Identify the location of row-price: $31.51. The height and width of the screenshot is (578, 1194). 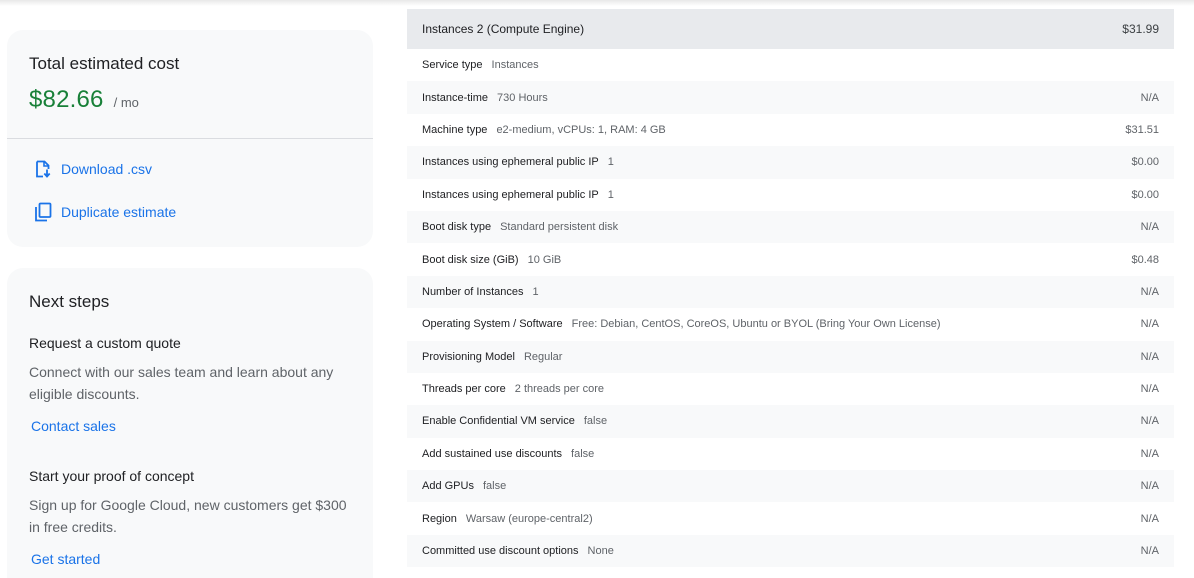
(1142, 129).